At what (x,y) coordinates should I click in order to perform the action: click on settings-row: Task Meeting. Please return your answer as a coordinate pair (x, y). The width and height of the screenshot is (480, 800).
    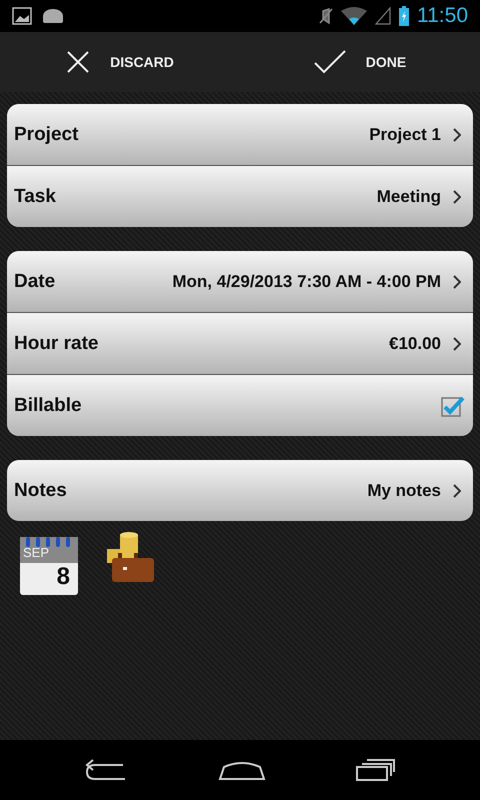
    Looking at the image, I should click on (240, 196).